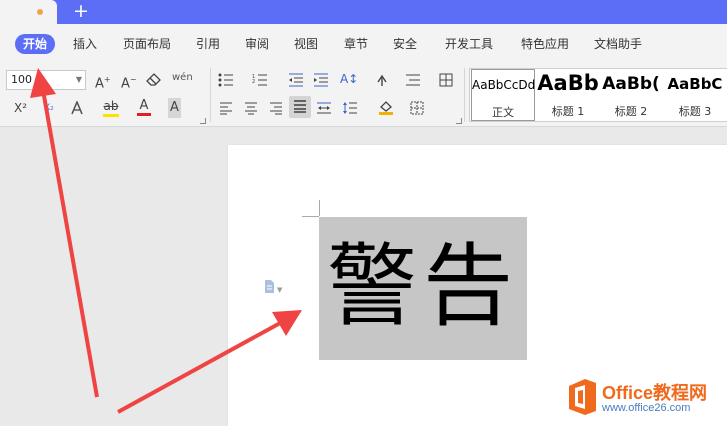 This screenshot has height=426, width=727. Describe the element at coordinates (260, 80) in the screenshot. I see `numbering-icon: 12` at that location.